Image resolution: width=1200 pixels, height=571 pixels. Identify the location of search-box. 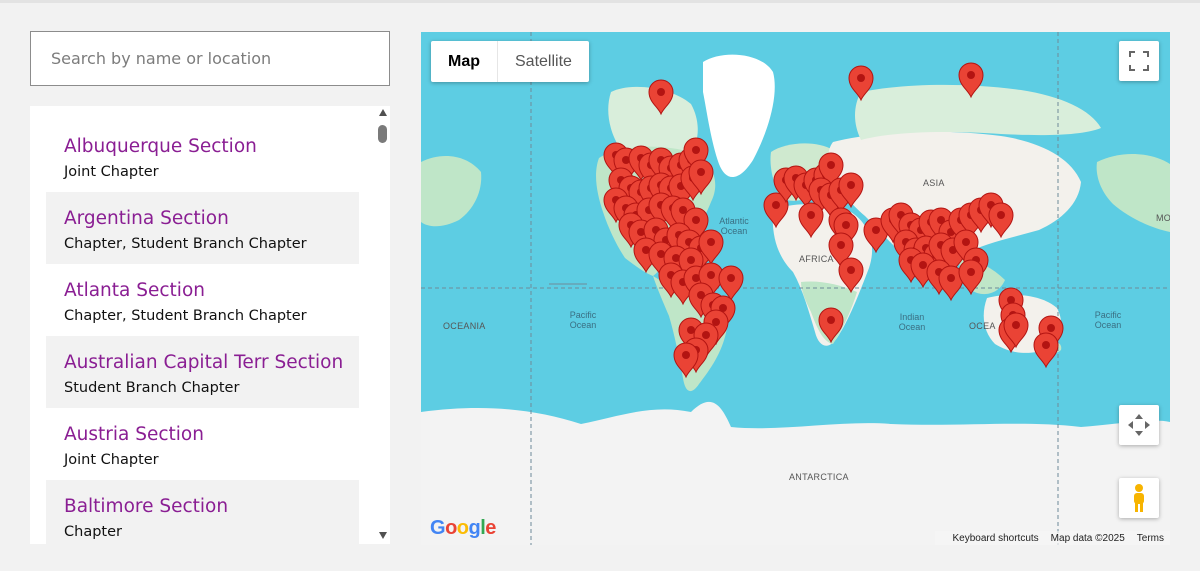
(210, 58).